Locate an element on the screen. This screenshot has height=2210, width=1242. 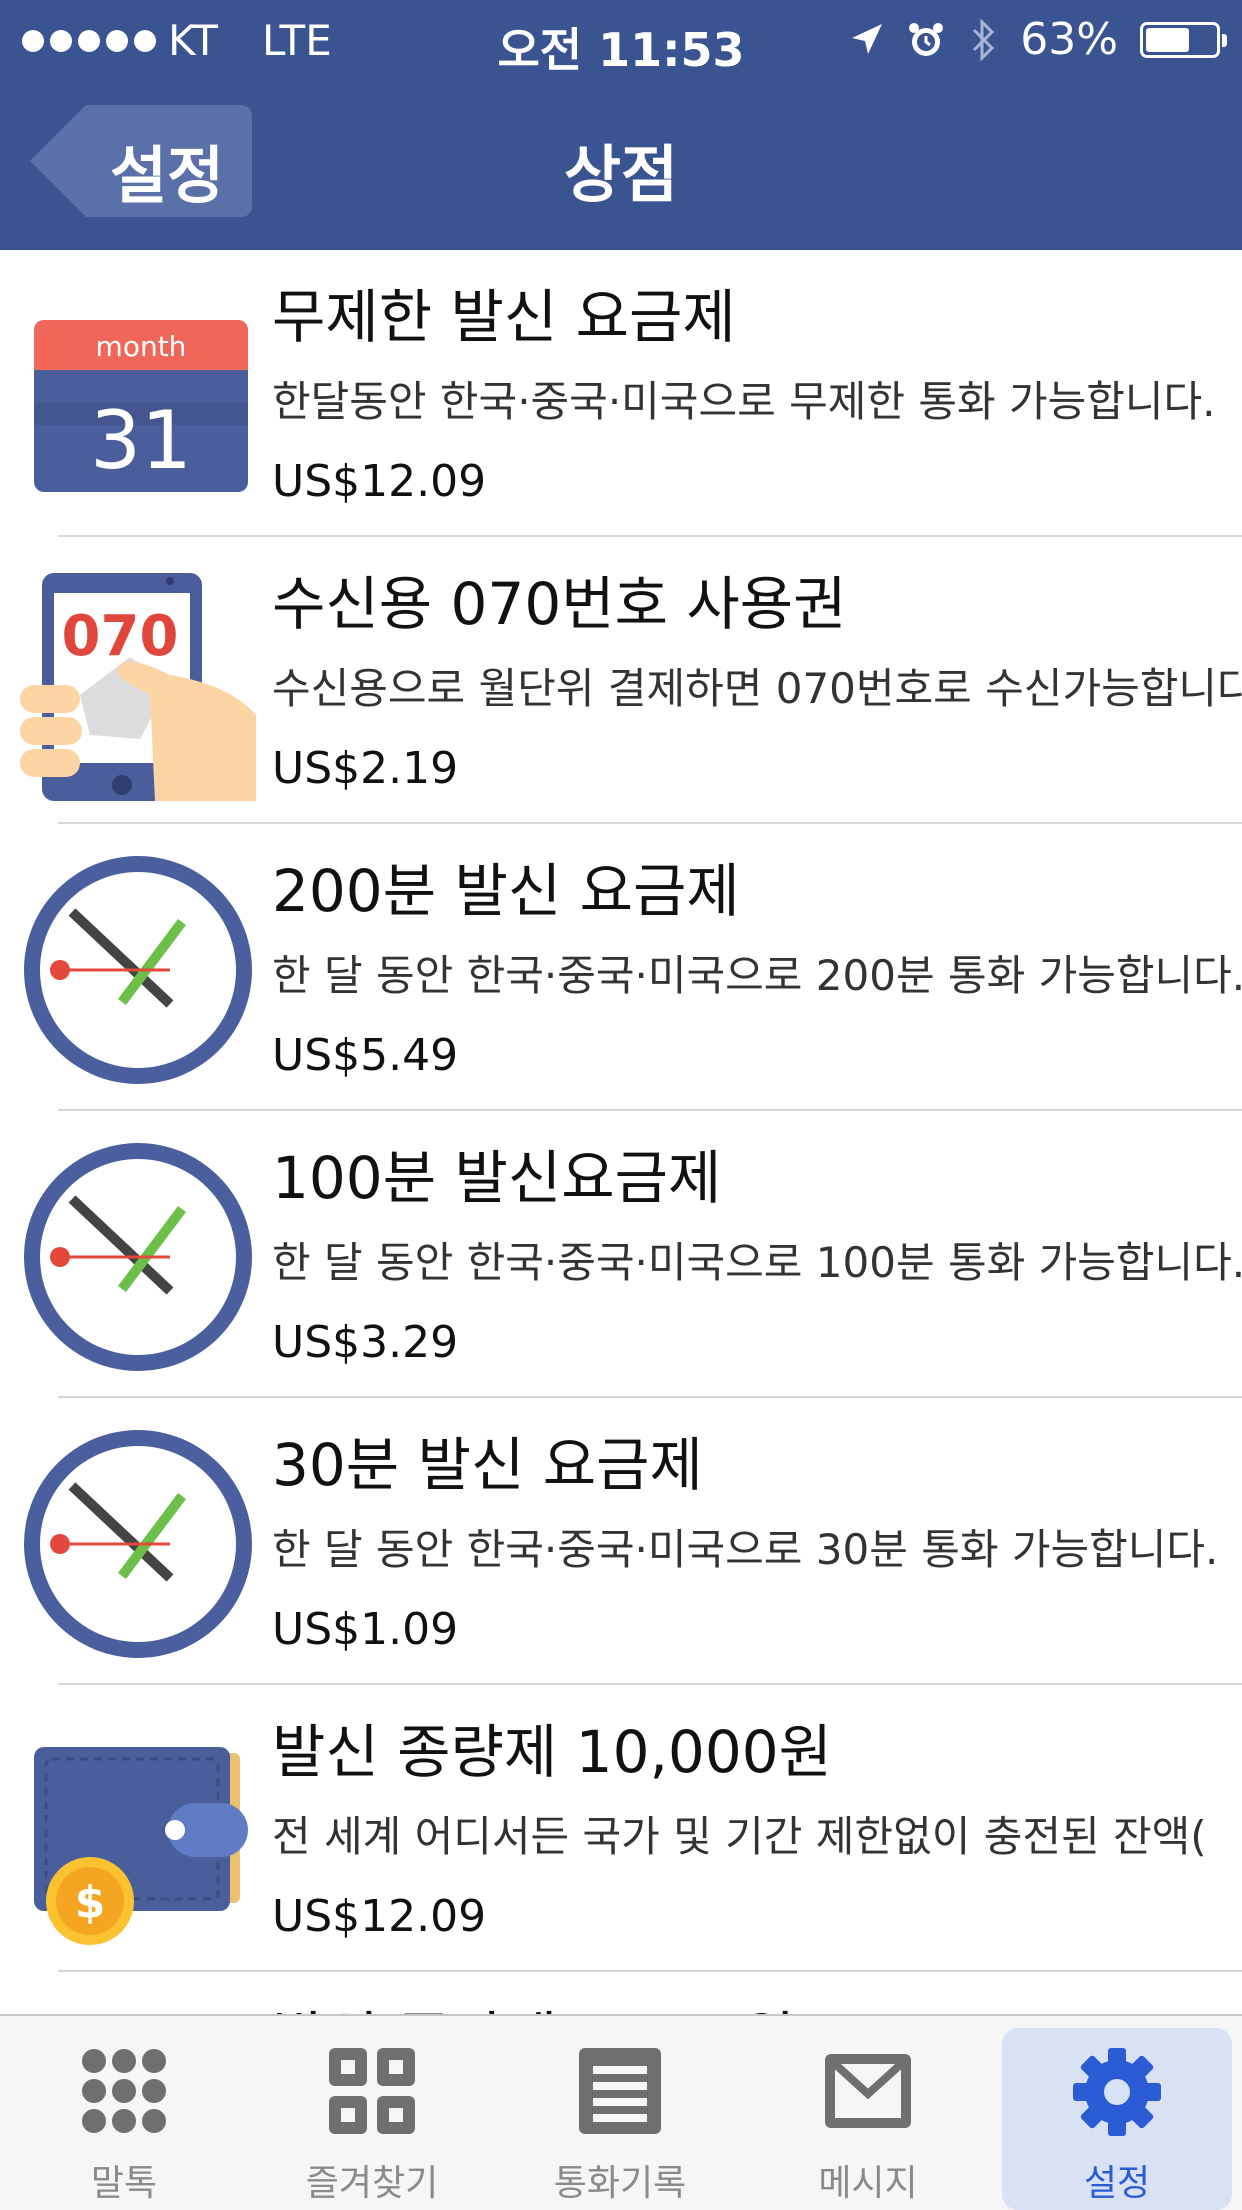
item-price: US$3.29 is located at coordinates (365, 1342).